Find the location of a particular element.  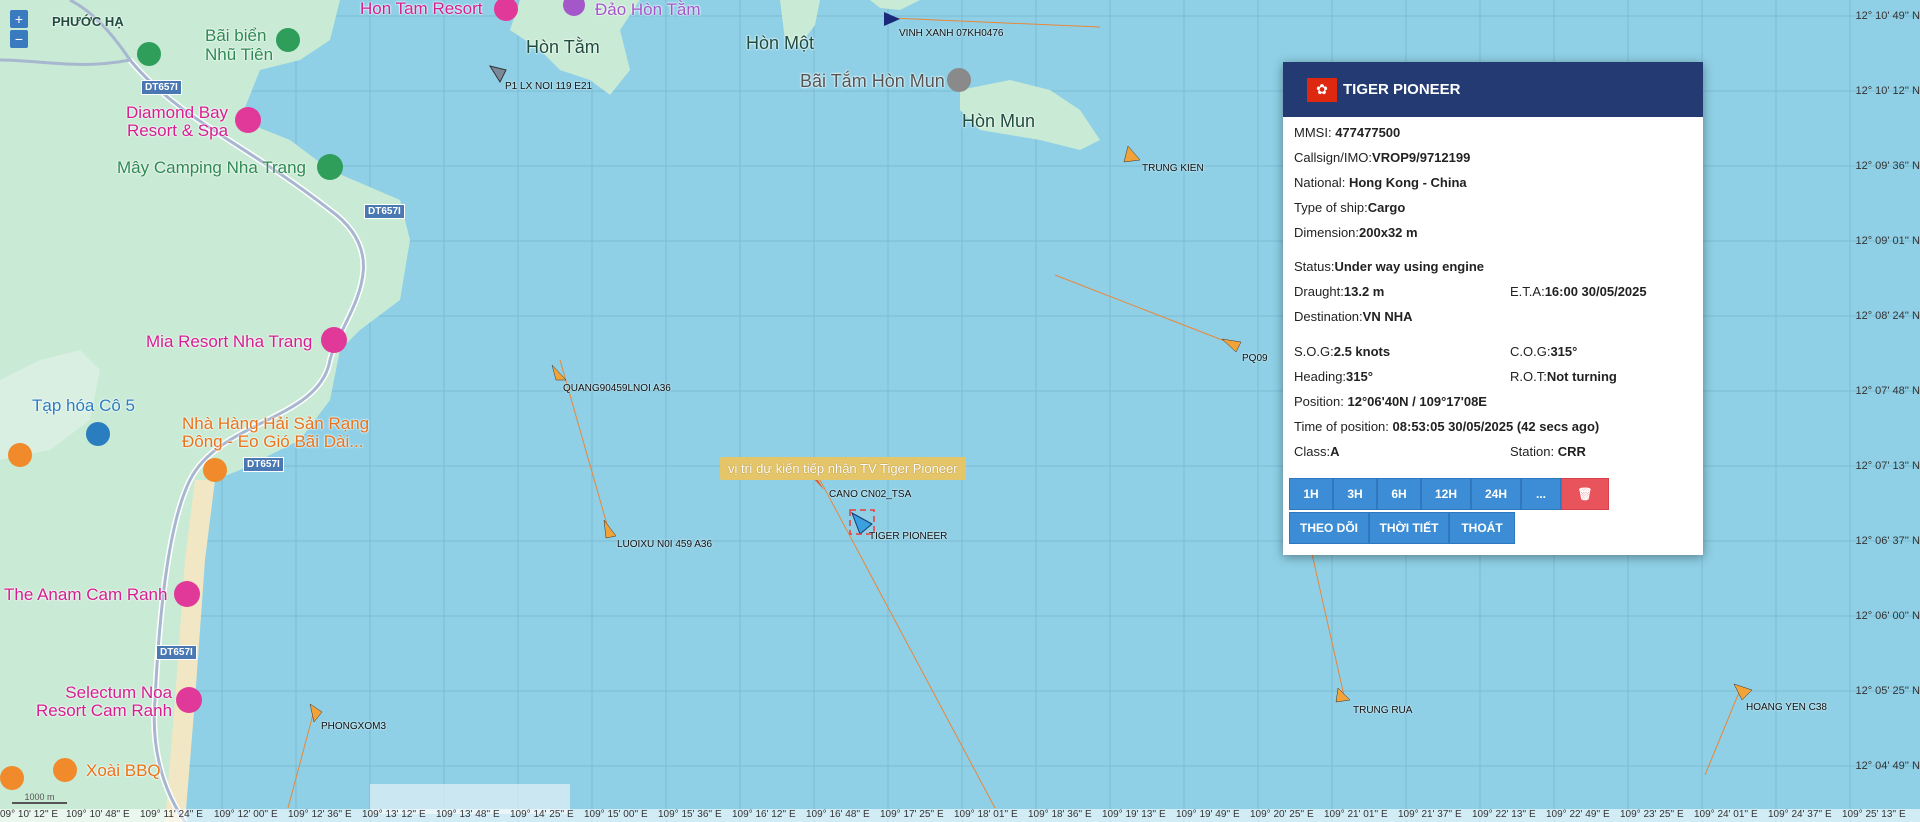

bai-bien-pin-icon is located at coordinates (149, 54).